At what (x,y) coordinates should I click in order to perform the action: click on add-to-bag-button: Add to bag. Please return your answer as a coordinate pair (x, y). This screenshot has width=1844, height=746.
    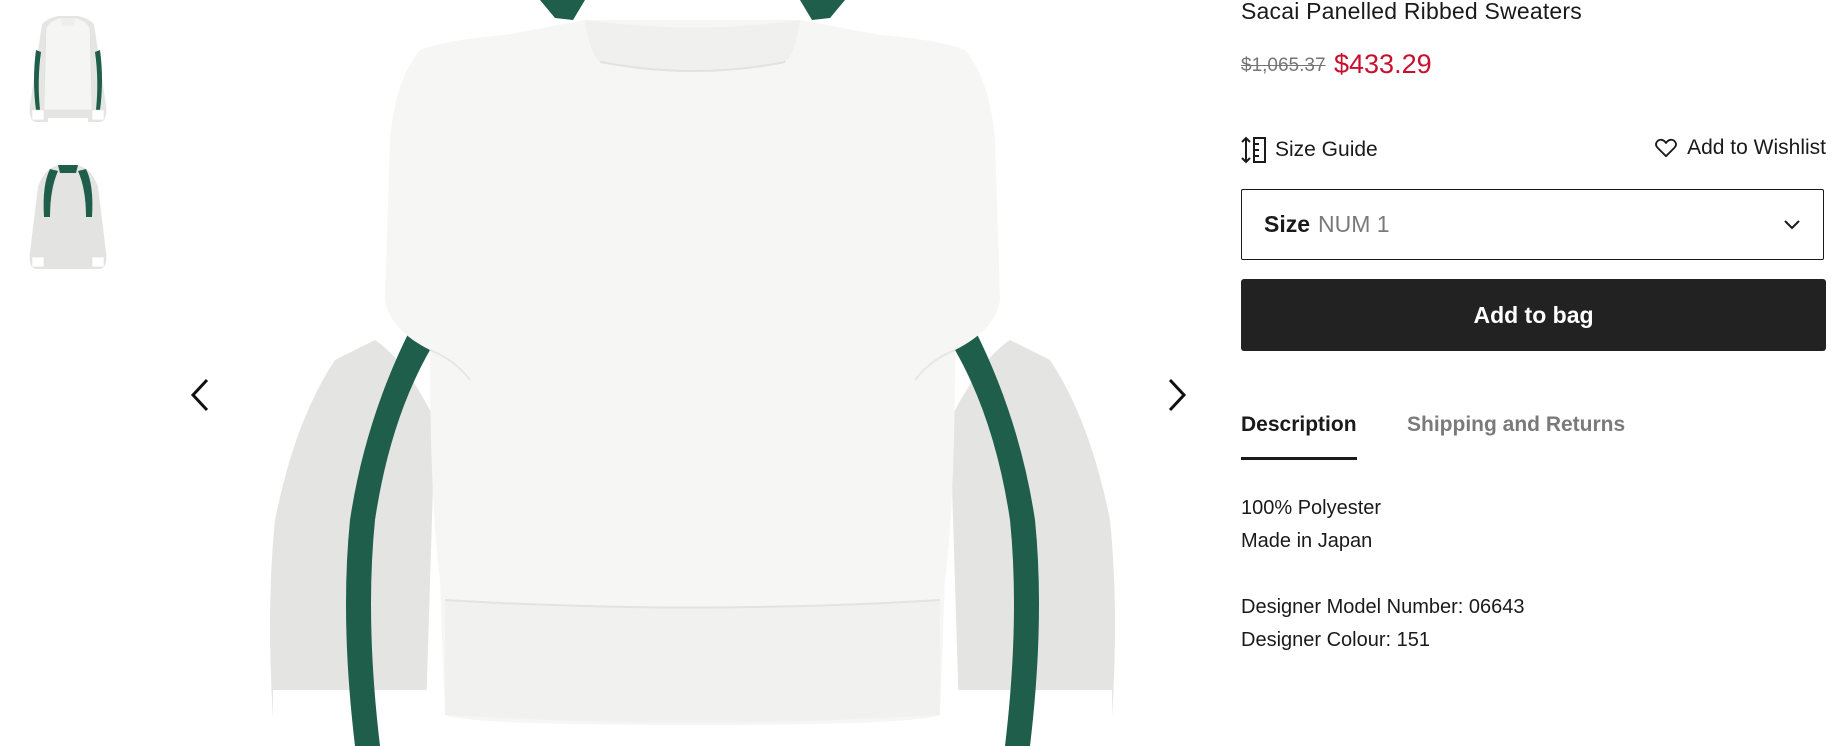
    Looking at the image, I should click on (1533, 315).